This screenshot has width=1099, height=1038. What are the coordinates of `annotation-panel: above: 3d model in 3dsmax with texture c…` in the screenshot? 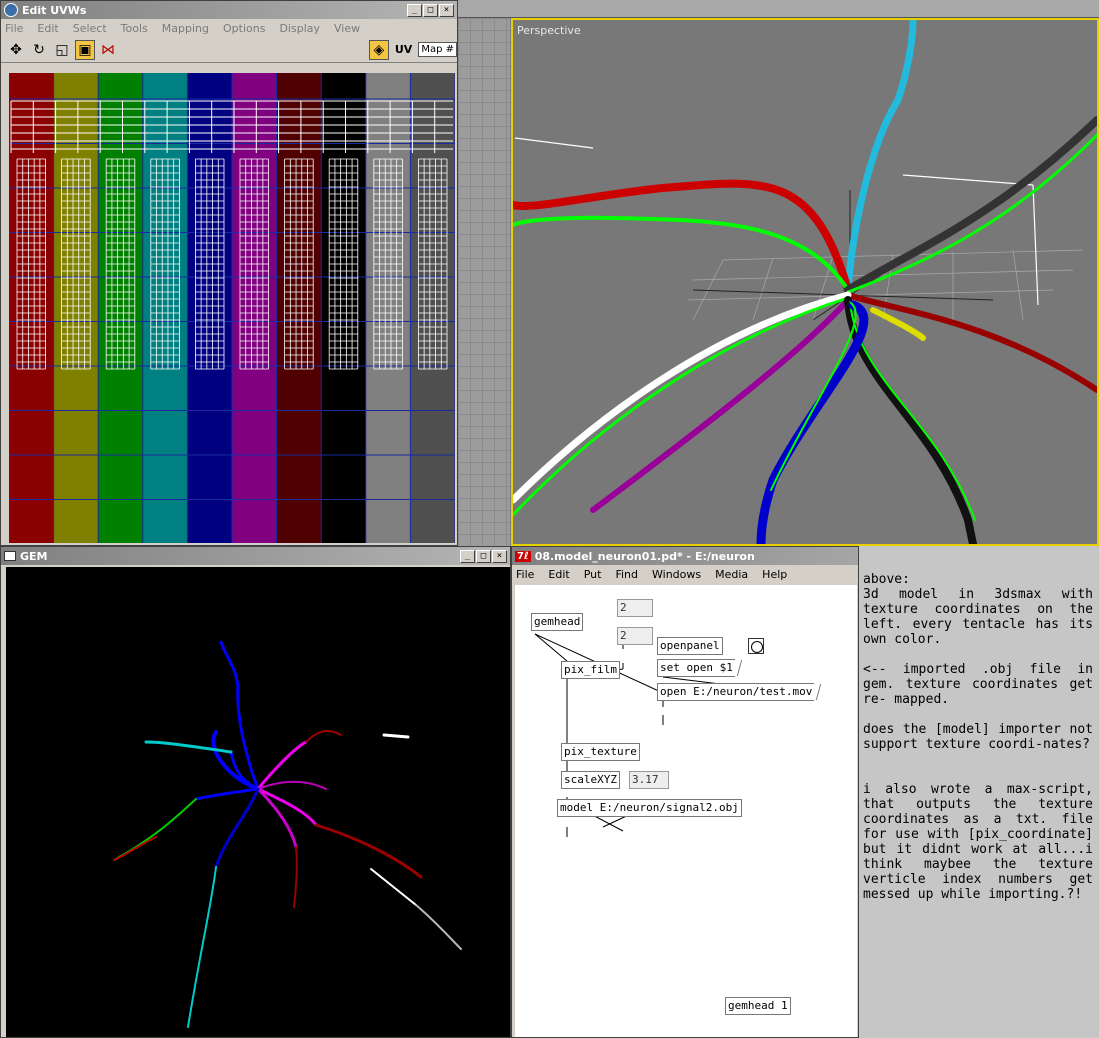 It's located at (979, 792).